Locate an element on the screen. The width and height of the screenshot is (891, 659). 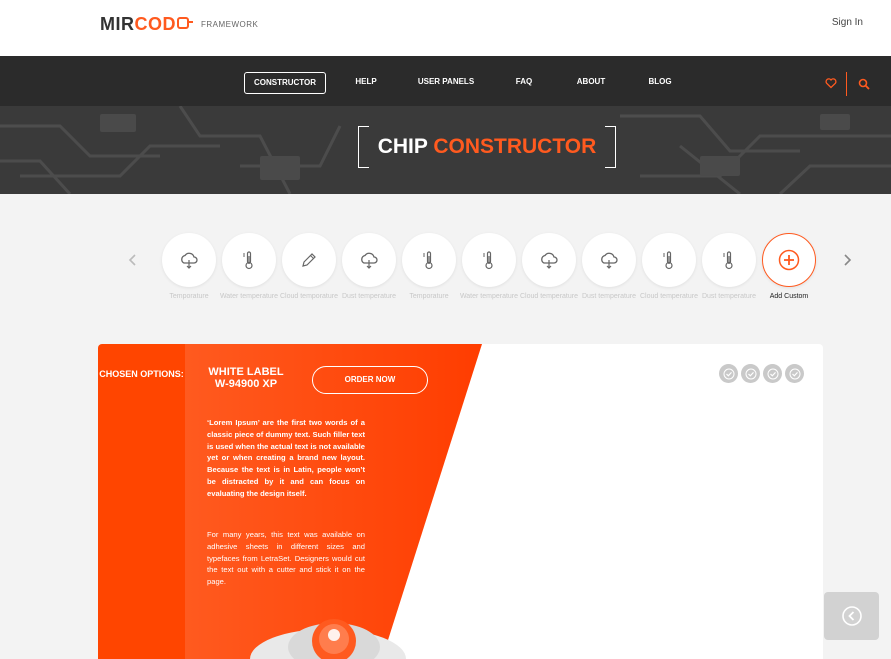
carousel-prev-arrow is located at coordinates (133, 260).